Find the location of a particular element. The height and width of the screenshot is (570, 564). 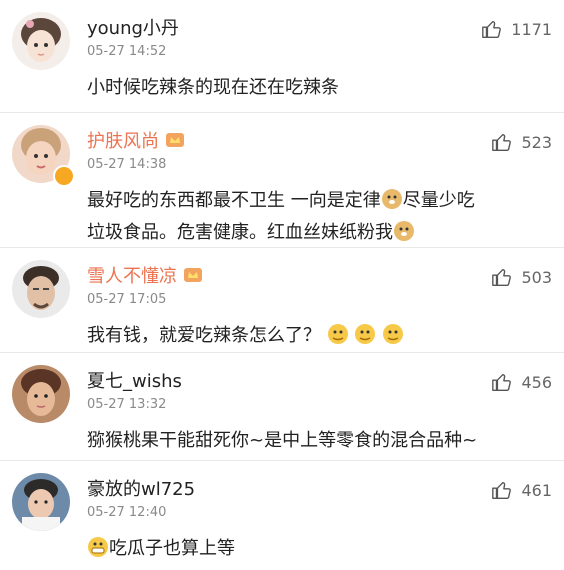

comment-text: 我有钱，就爱吃辣条怎么了？ is located at coordinates (315, 336).